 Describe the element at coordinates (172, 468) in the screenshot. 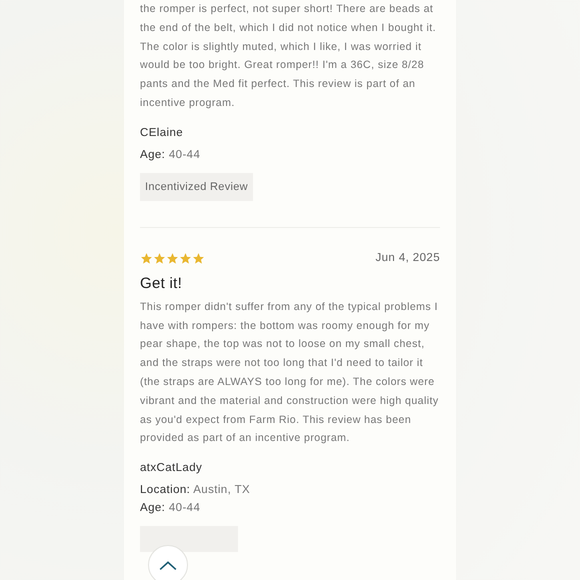

I see `reviewer-name: atxCatLady` at that location.